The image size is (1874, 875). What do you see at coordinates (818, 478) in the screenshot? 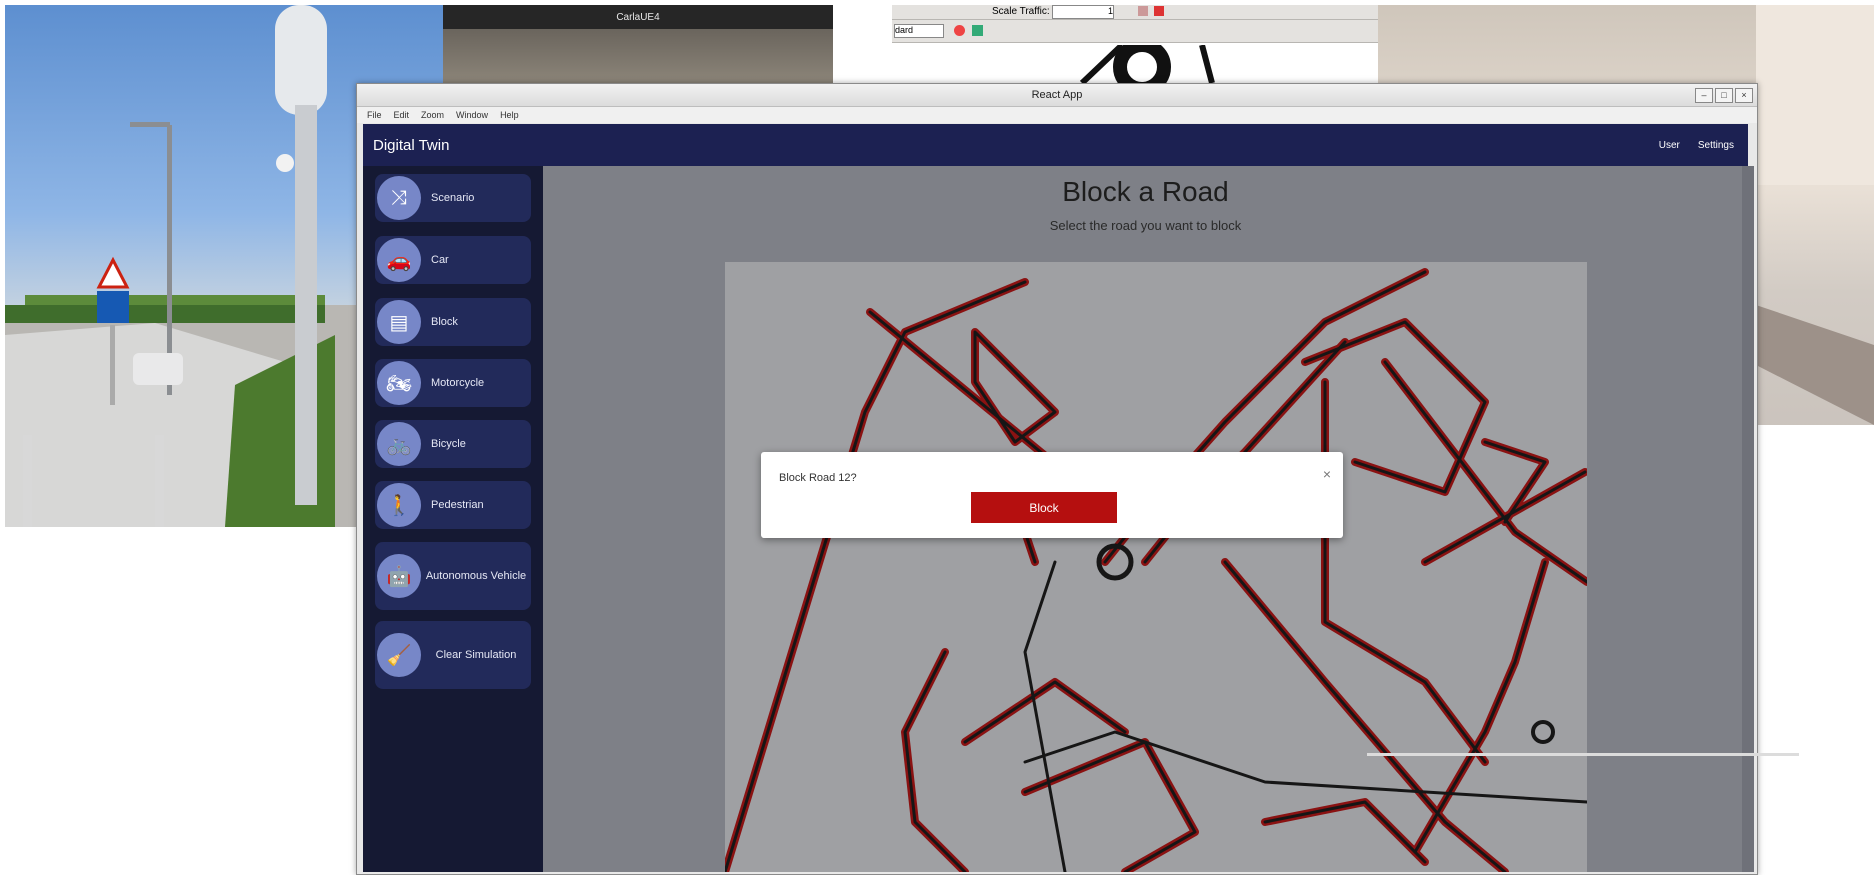
I see `dialog-message: Block Road 12?` at bounding box center [818, 478].